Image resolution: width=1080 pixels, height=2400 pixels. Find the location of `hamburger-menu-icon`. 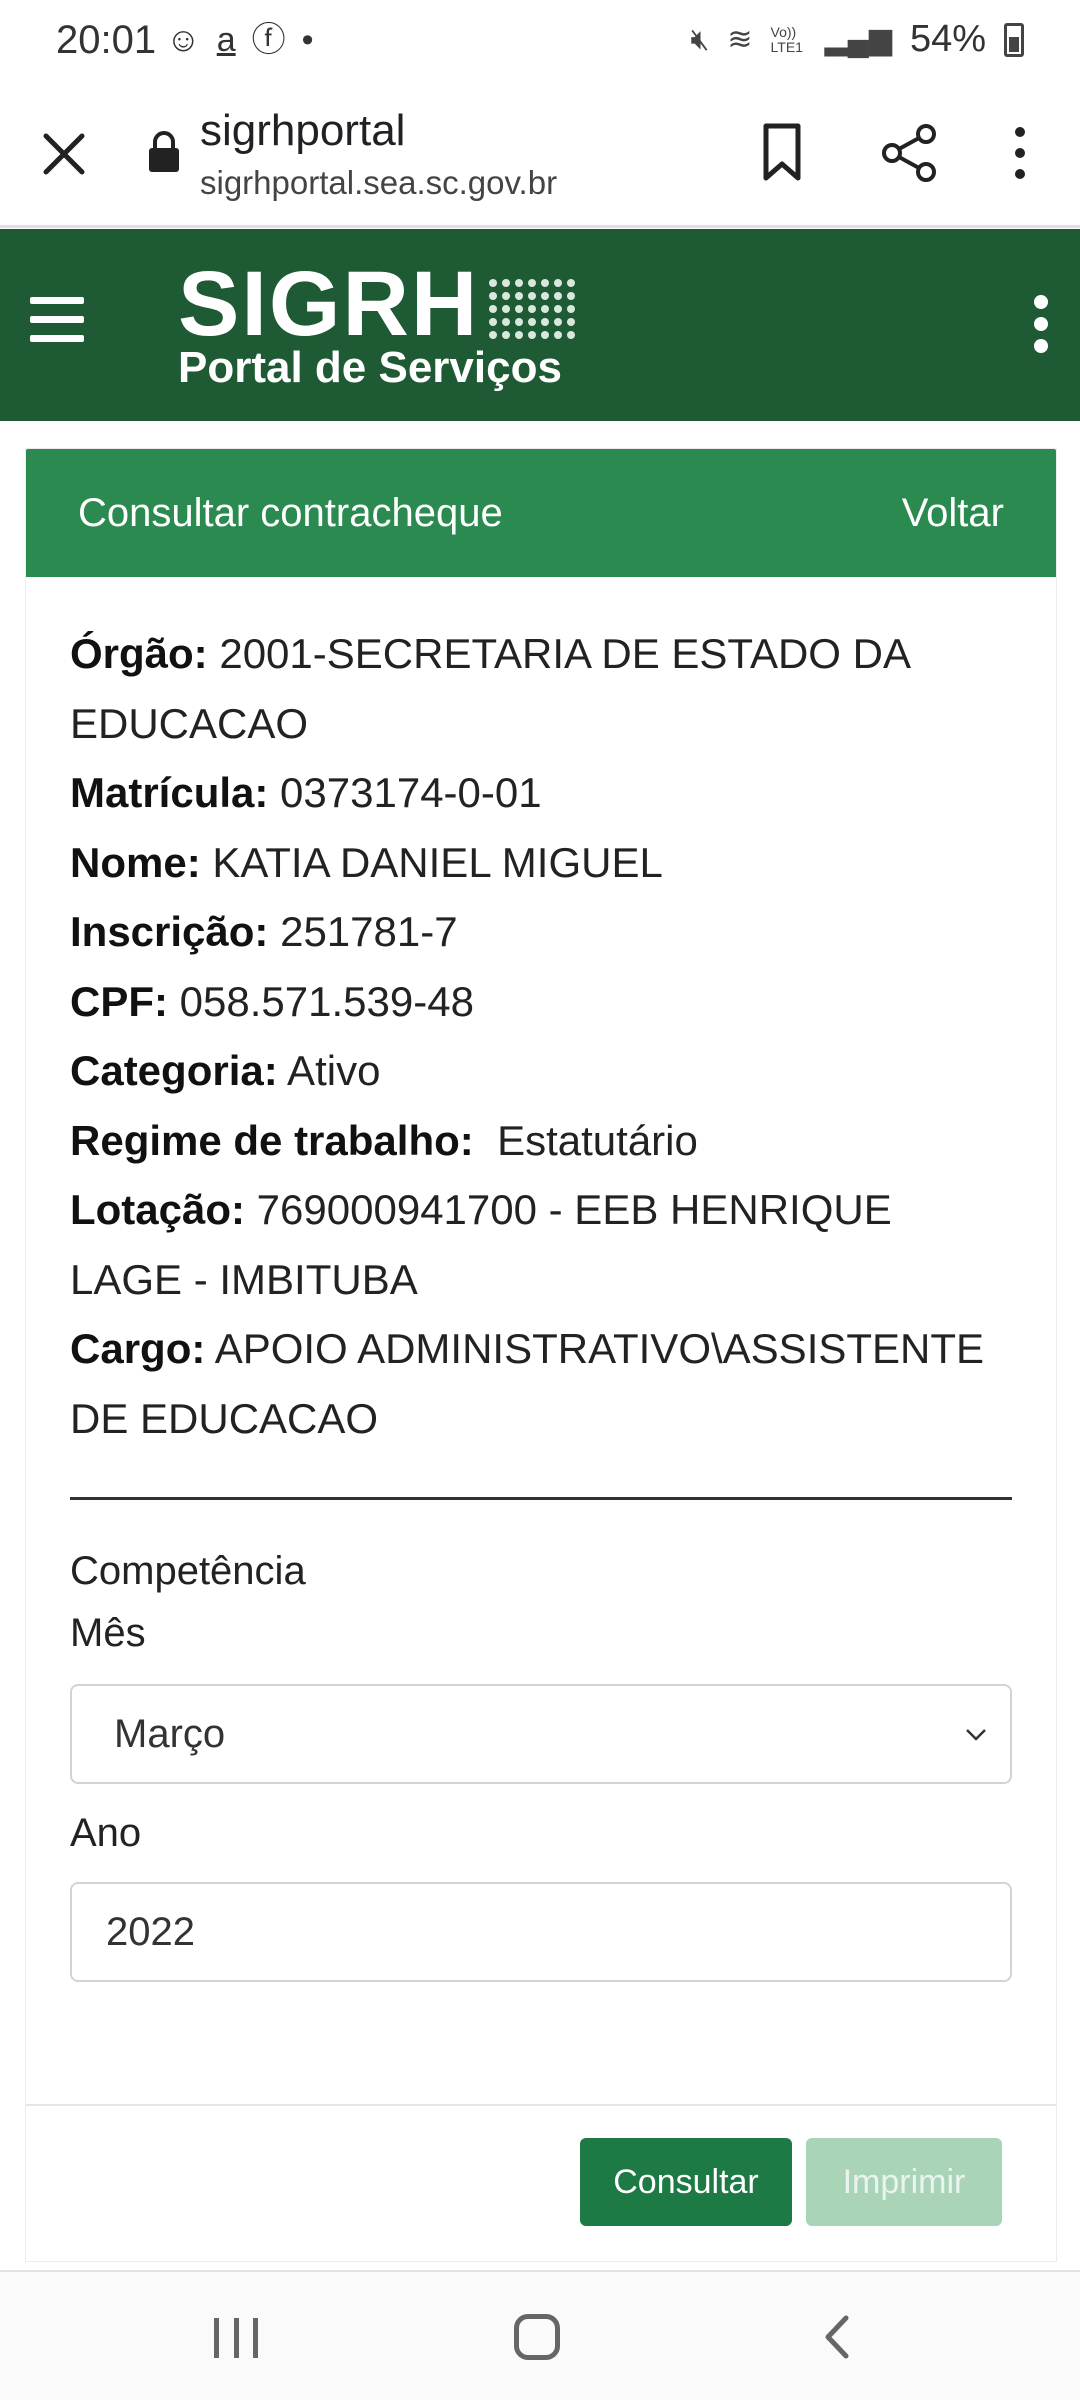

hamburger-menu-icon is located at coordinates (57, 325).